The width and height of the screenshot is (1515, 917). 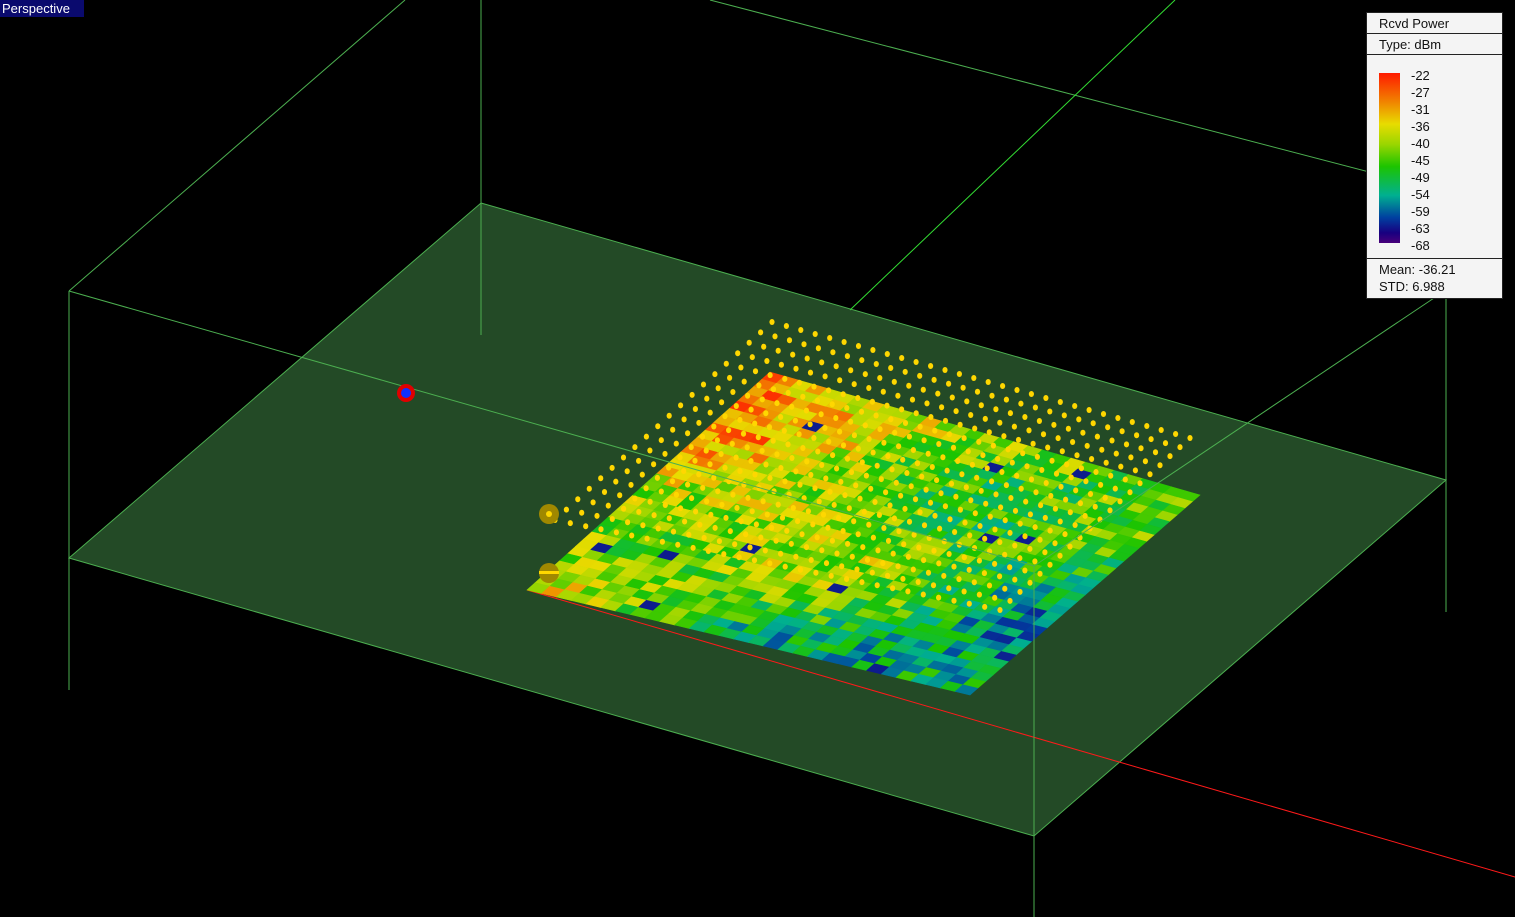 What do you see at coordinates (1420, 211) in the screenshot?
I see `tick-label: -59` at bounding box center [1420, 211].